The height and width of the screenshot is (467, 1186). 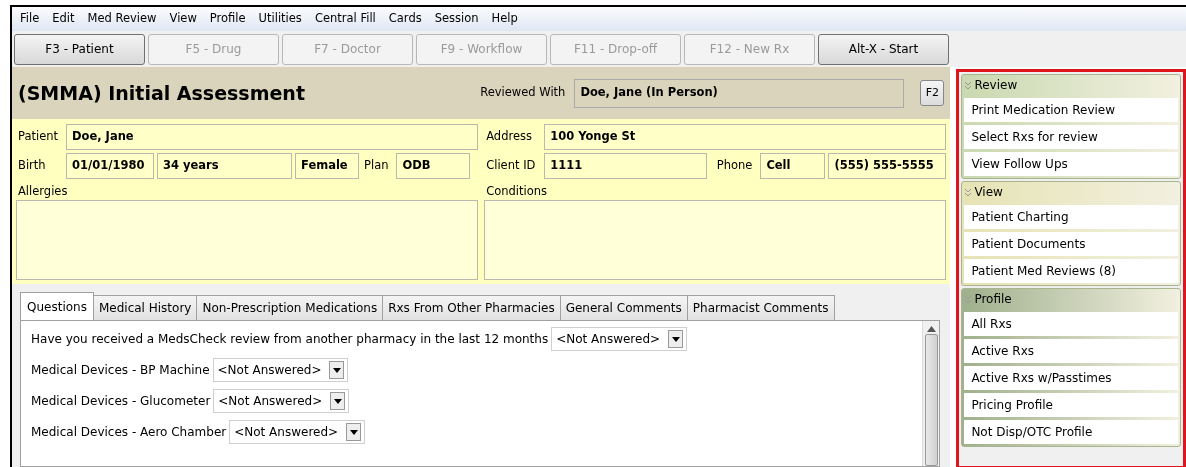 I want to click on menu-item: Session, so click(x=456, y=19).